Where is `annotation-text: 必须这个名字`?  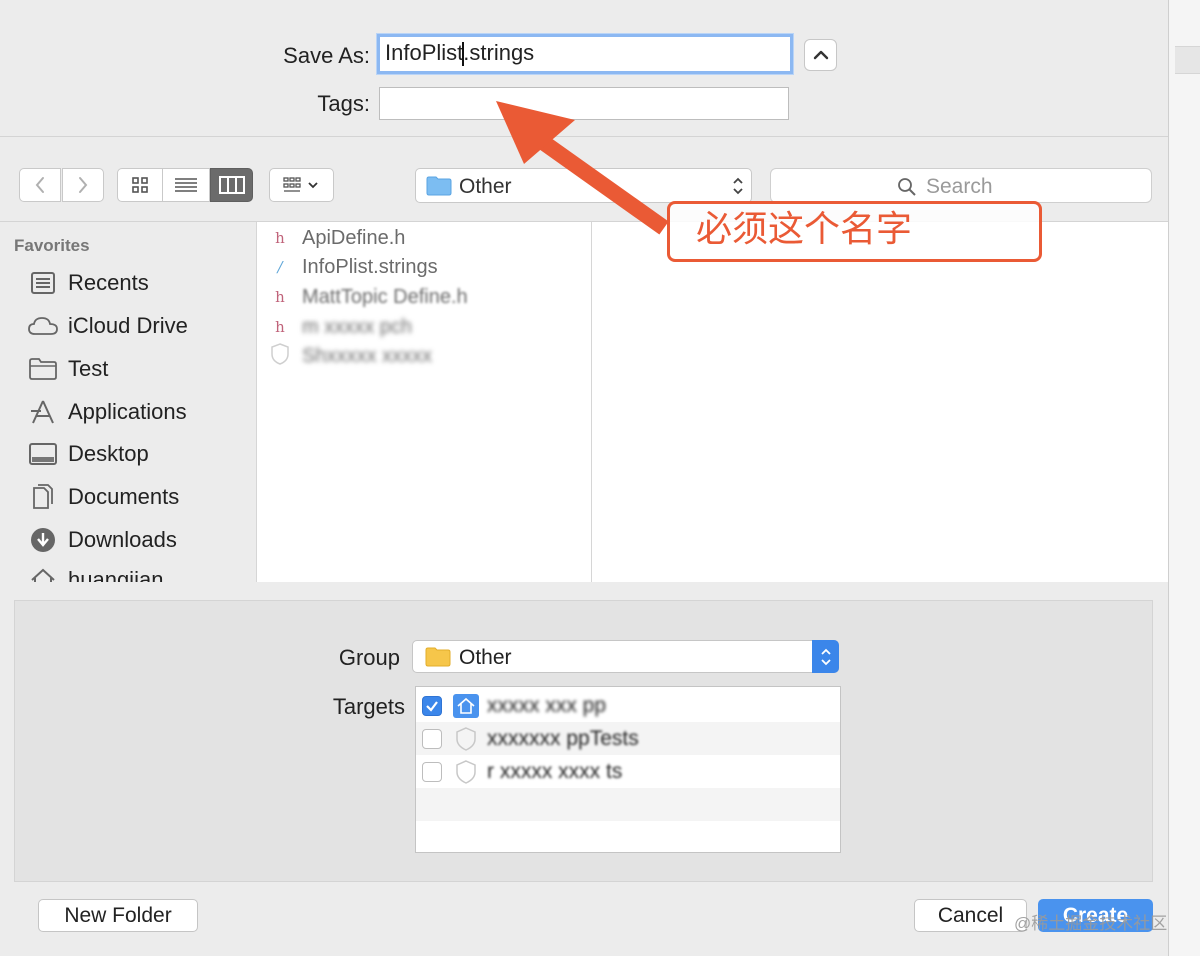
annotation-text: 必须这个名字 is located at coordinates (804, 229).